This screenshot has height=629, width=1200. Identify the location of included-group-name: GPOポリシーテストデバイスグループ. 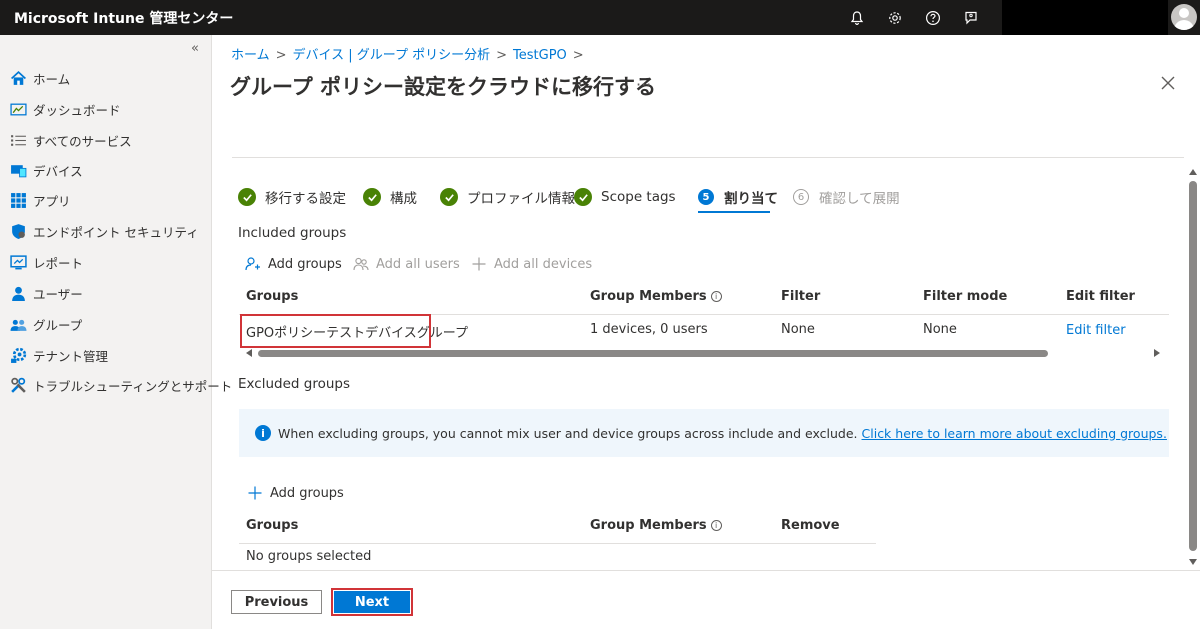
(357, 331).